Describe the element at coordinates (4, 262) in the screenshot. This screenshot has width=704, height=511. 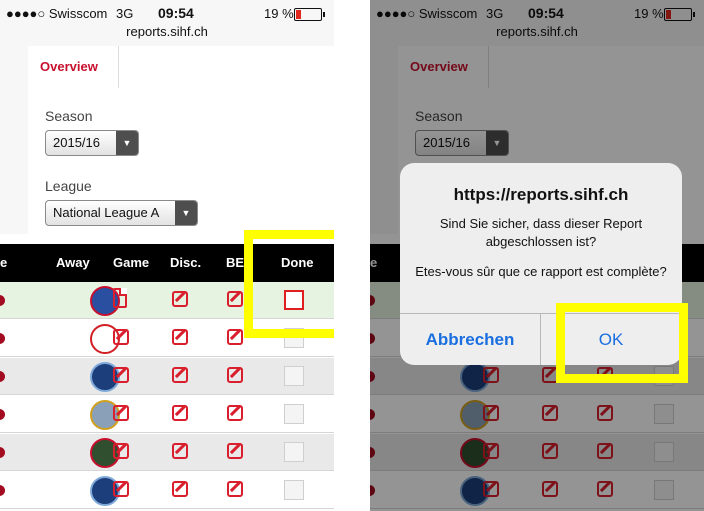
I see `header-home-partial: e` at that location.